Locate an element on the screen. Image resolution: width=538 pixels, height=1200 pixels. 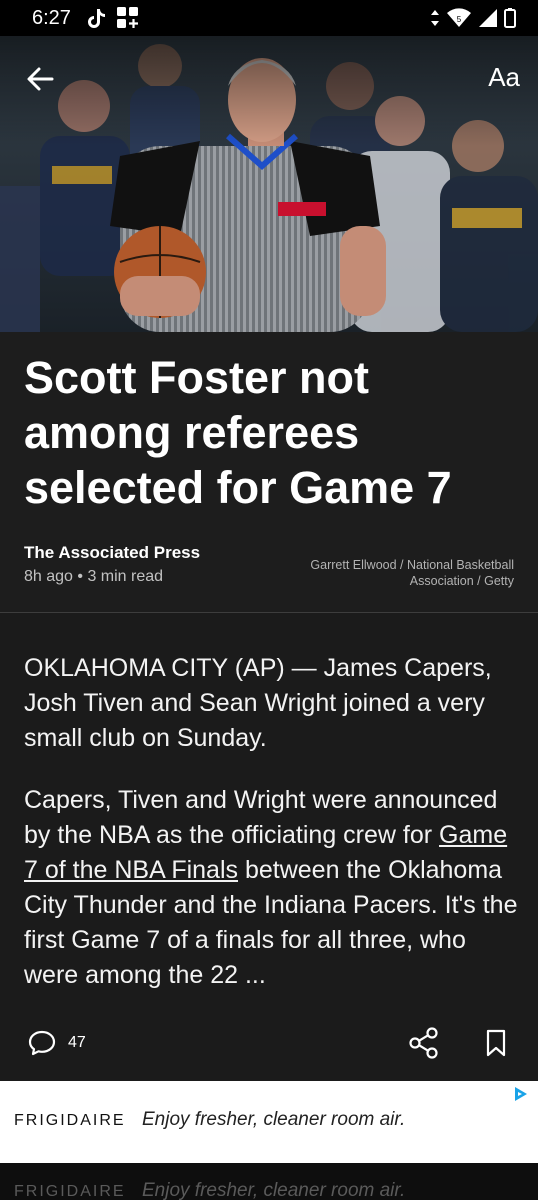
share-button is located at coordinates (424, 1043).